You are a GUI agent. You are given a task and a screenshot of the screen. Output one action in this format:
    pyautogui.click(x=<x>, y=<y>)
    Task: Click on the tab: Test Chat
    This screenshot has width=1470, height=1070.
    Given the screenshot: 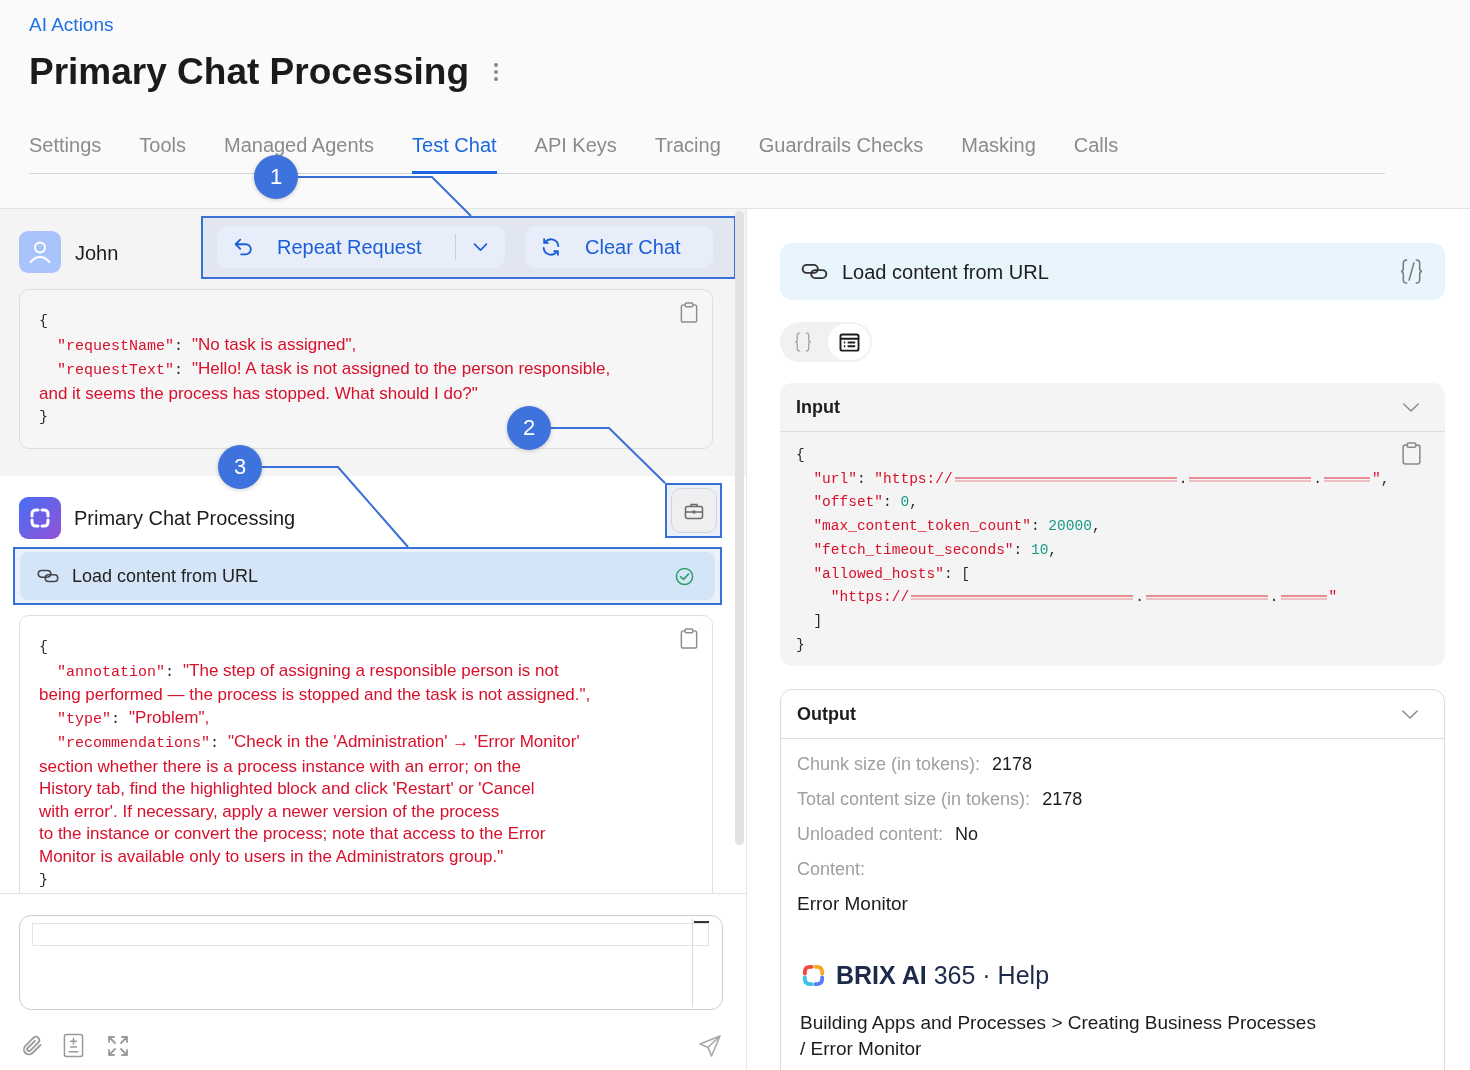 What is the action you would take?
    pyautogui.click(x=454, y=149)
    